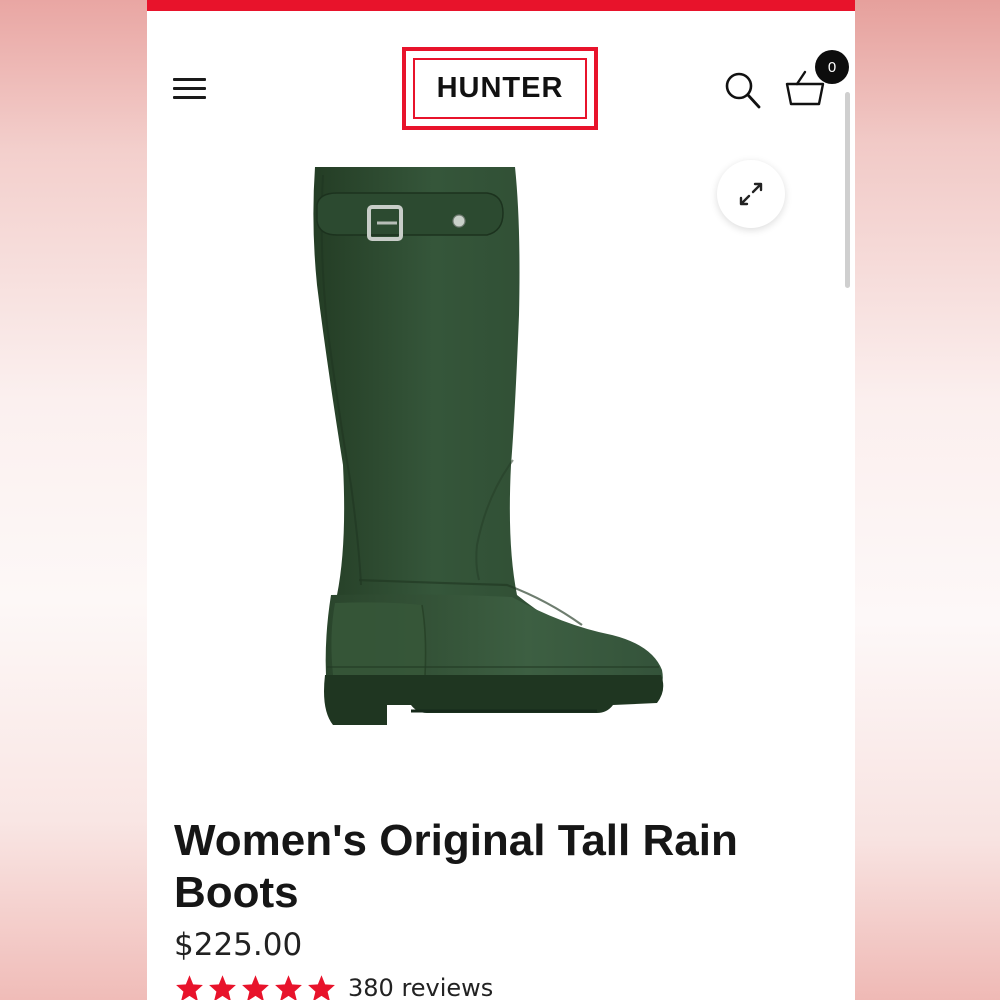 The image size is (1000, 1000). I want to click on hamburger-menu-icon, so click(190, 89).